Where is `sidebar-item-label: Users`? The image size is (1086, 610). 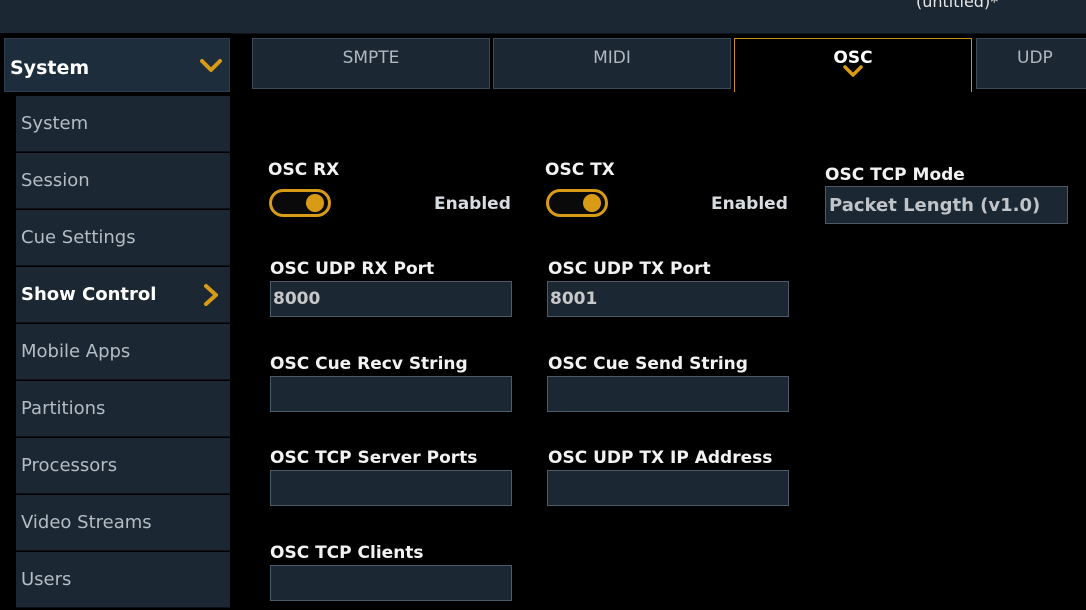 sidebar-item-label: Users is located at coordinates (46, 579).